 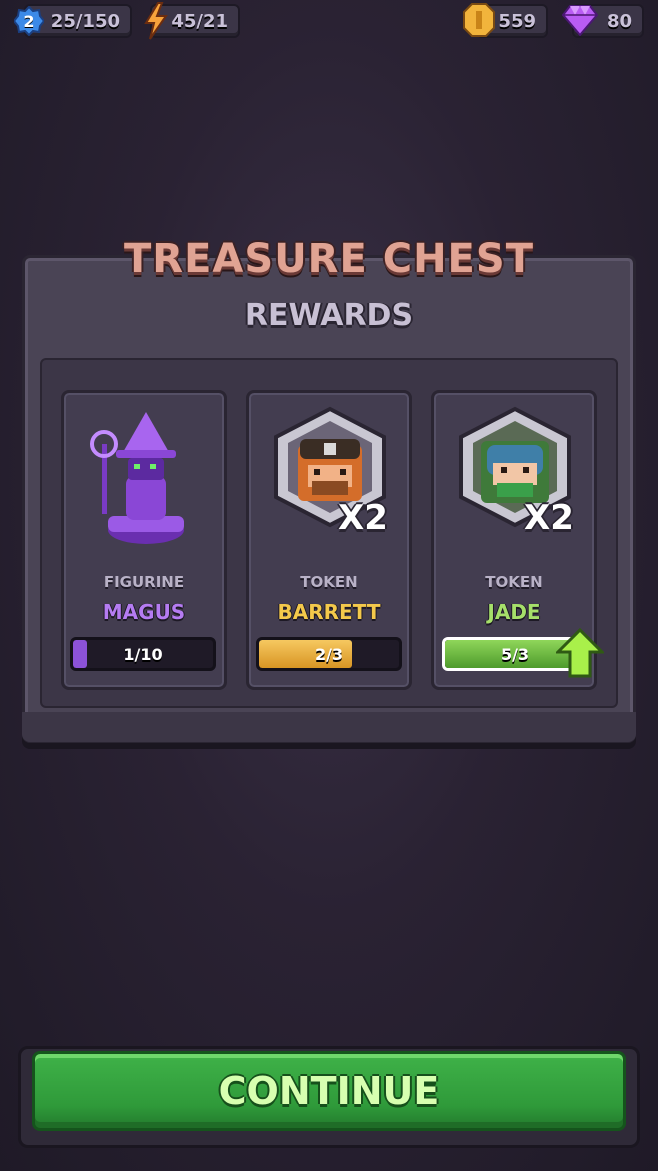 What do you see at coordinates (329, 315) in the screenshot?
I see `panel-subtitle: REWARDS` at bounding box center [329, 315].